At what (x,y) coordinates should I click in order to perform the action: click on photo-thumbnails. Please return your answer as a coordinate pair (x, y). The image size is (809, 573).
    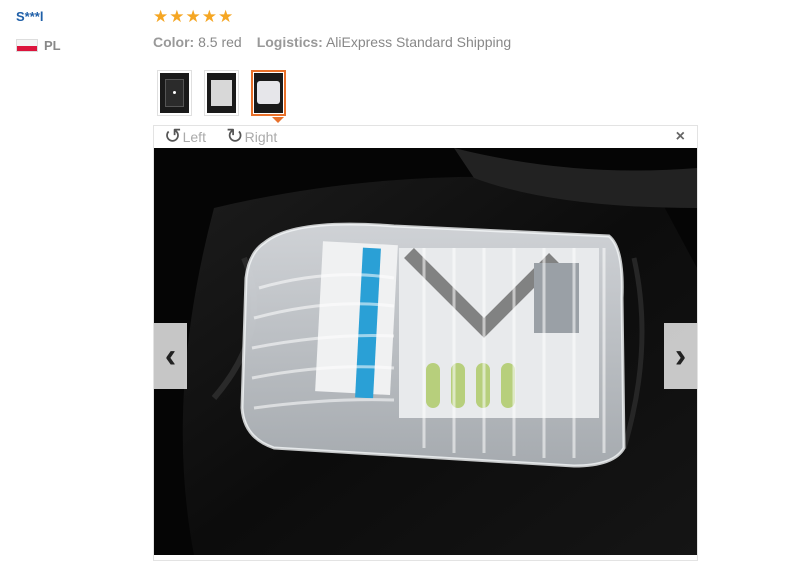
    Looking at the image, I should click on (221, 93).